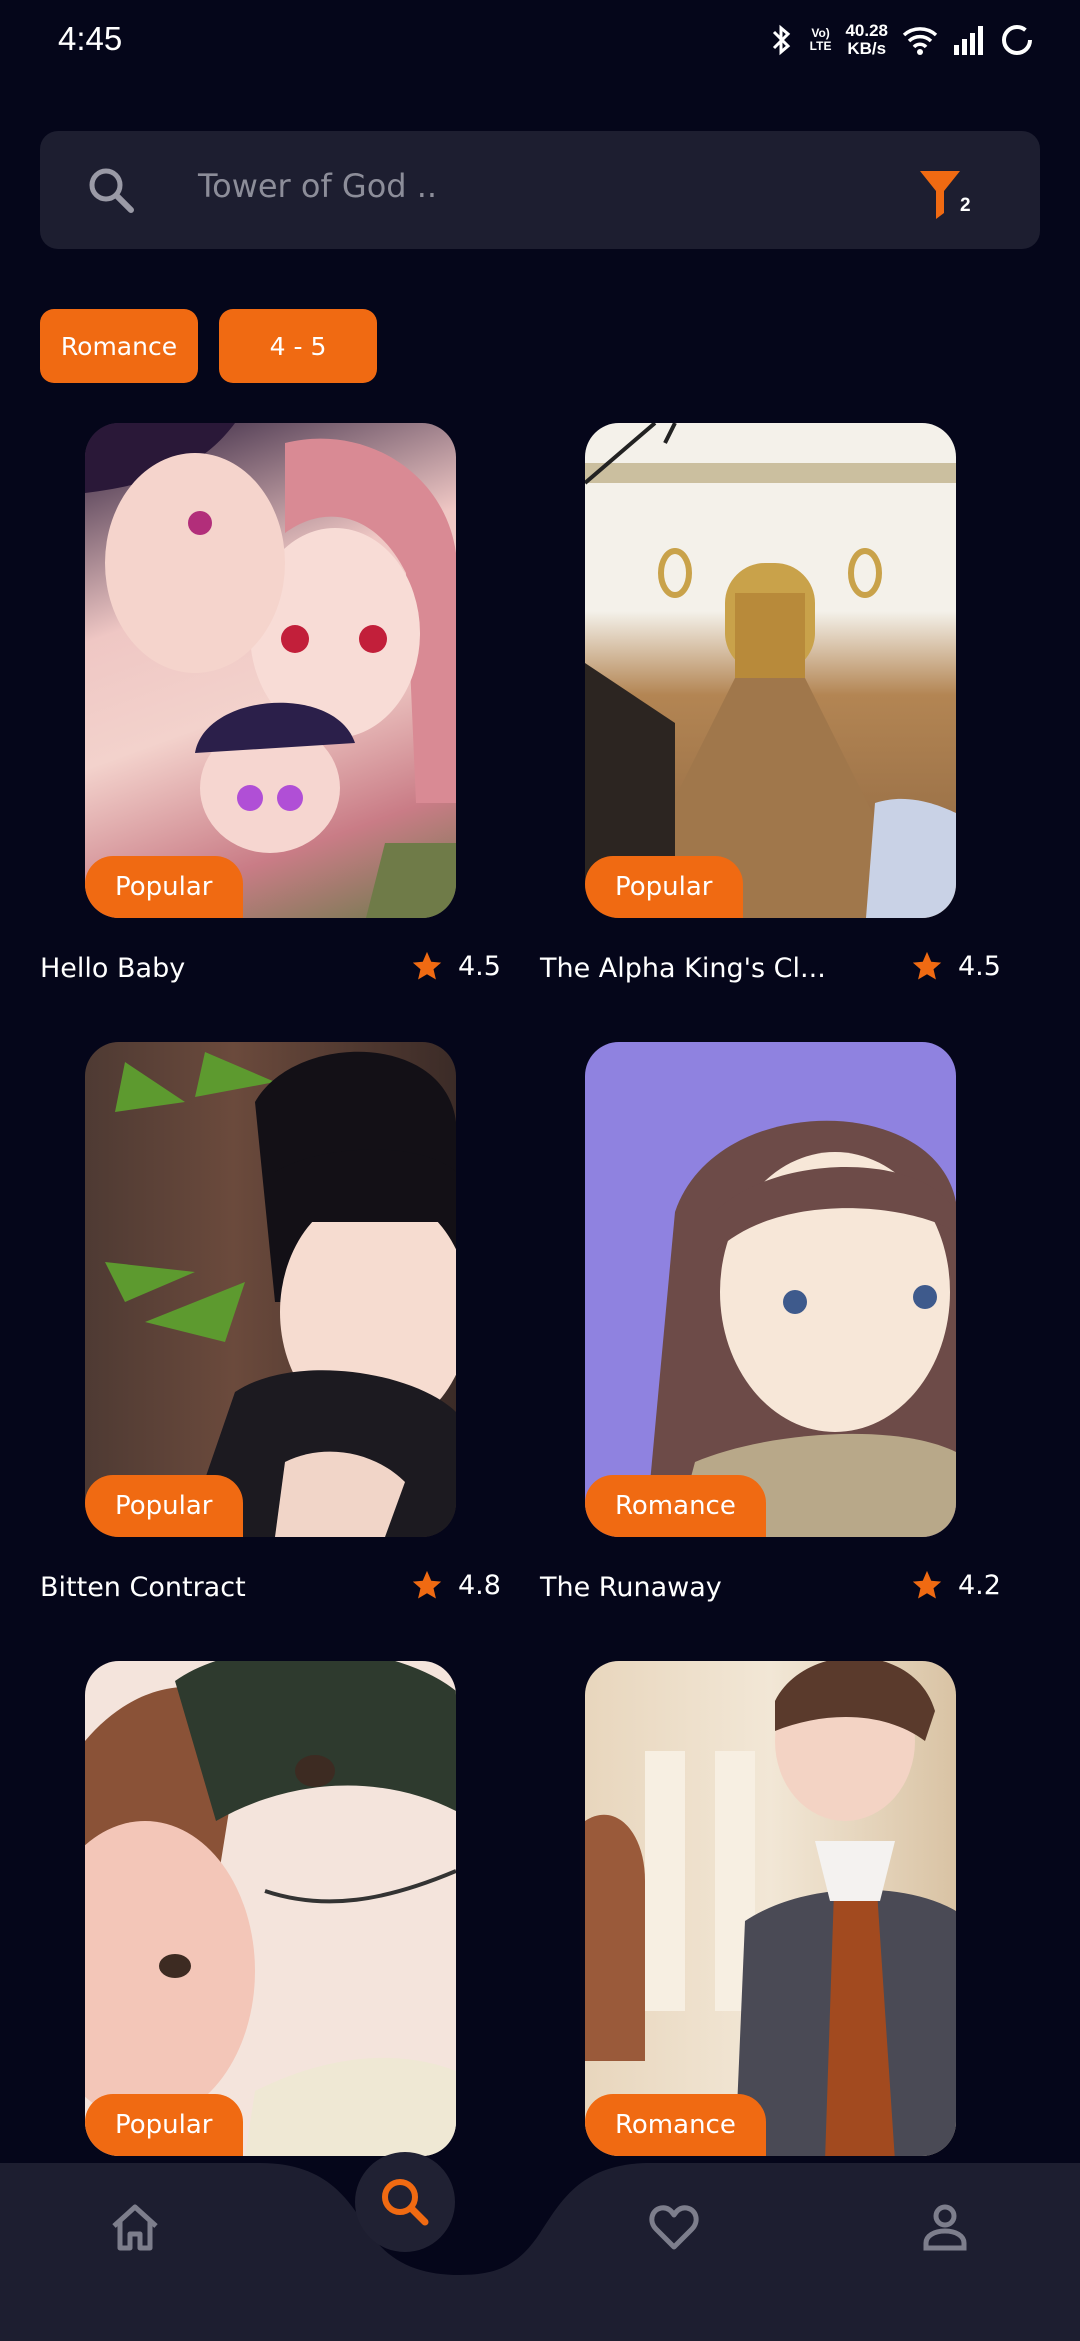  Describe the element at coordinates (540, 190) in the screenshot. I see `search-bar: Tower of God .. 2` at that location.